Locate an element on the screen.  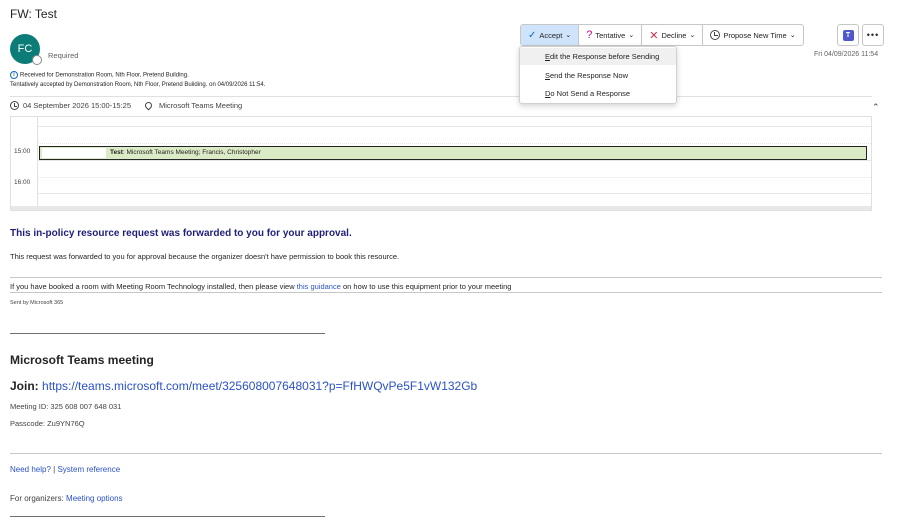
accept-button: ✓ Accept ⌄ is located at coordinates (550, 35).